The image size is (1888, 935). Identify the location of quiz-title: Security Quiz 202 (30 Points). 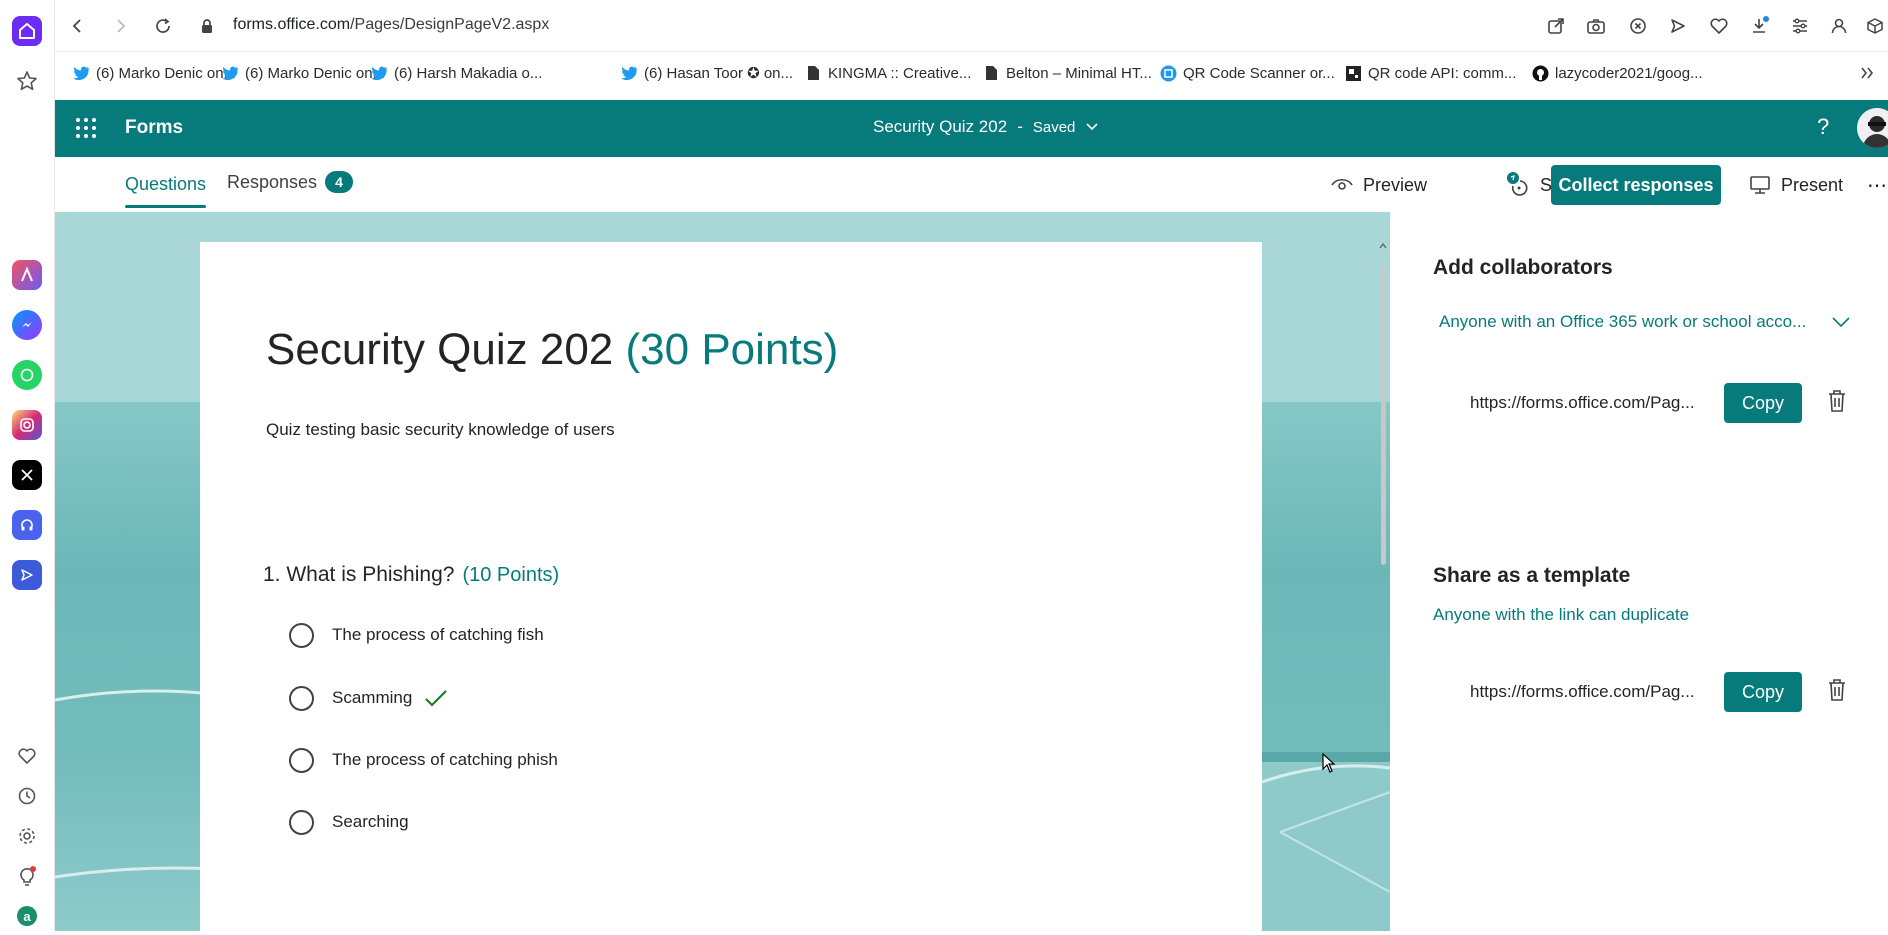
(552, 350).